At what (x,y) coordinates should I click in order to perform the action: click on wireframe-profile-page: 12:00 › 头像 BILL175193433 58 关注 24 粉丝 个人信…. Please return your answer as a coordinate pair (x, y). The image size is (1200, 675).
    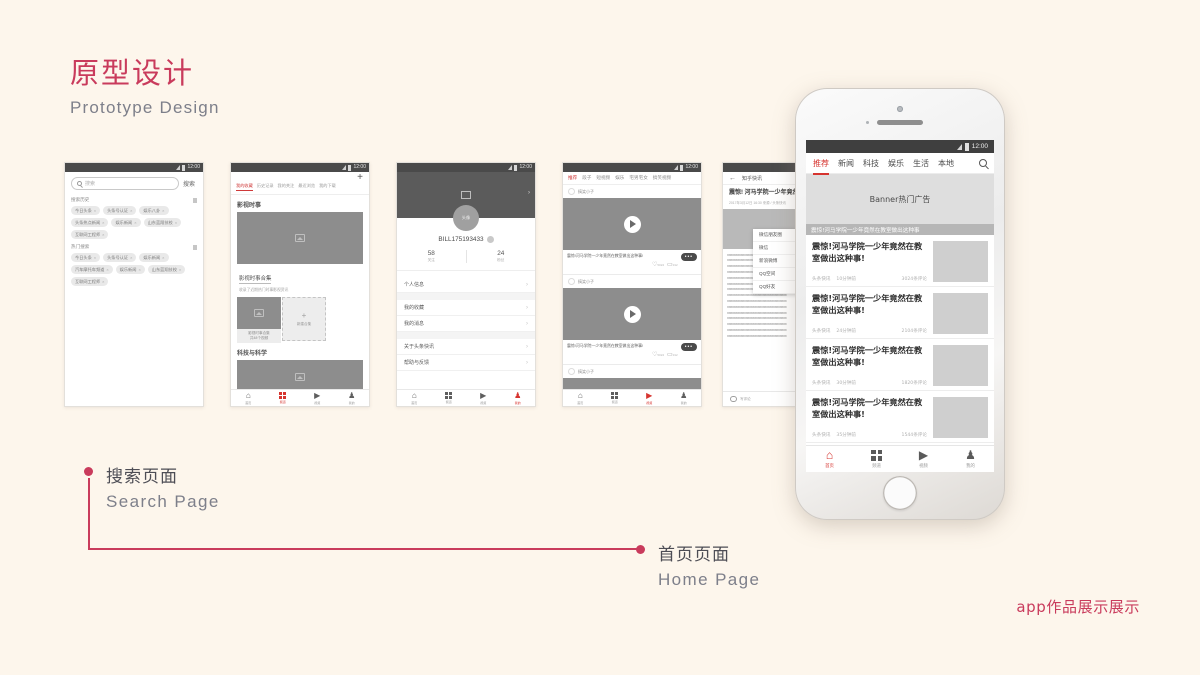
    Looking at the image, I should click on (466, 284).